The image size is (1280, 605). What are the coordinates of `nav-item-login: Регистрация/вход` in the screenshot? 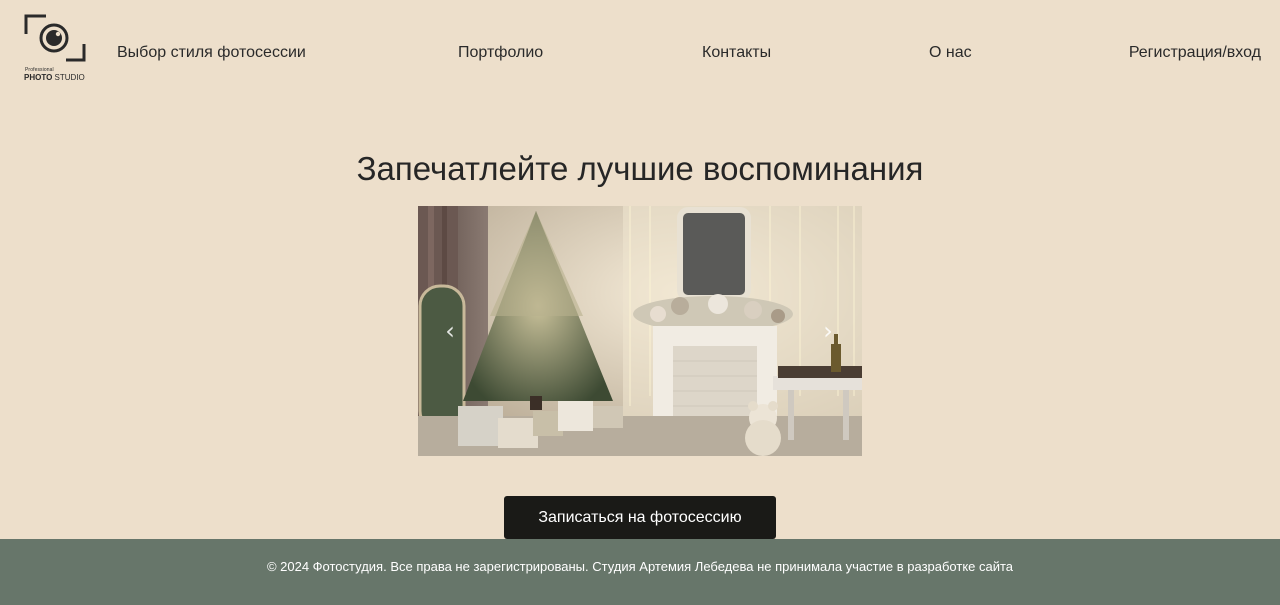 It's located at (1195, 53).